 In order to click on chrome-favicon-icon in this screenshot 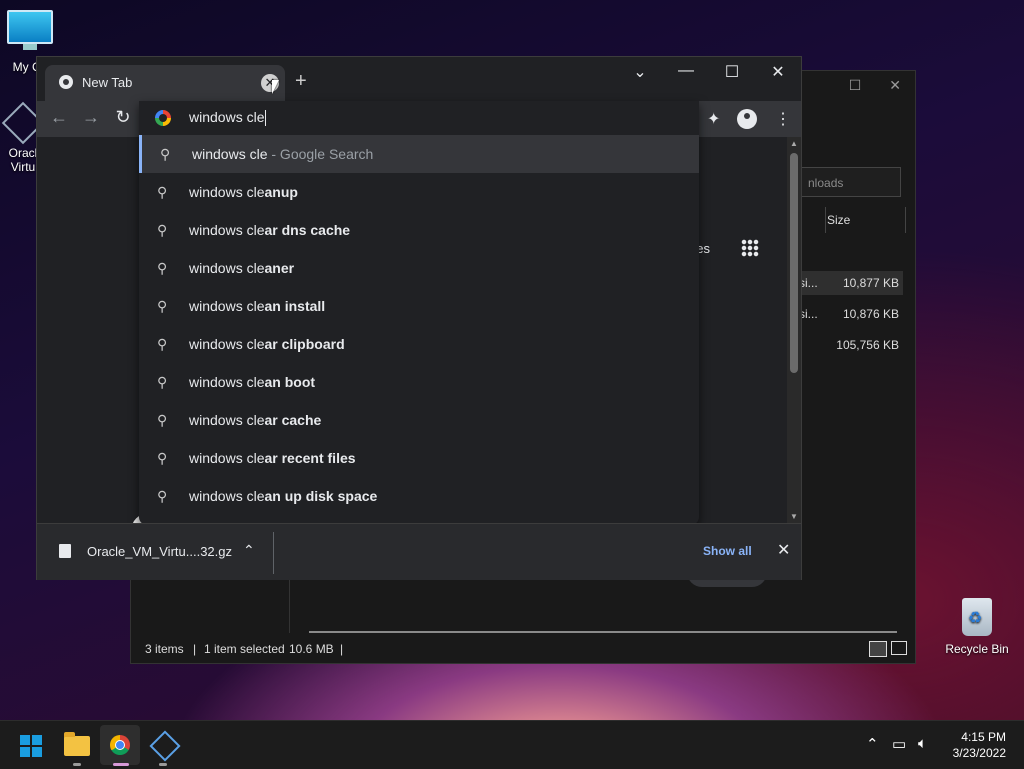, I will do `click(66, 82)`.